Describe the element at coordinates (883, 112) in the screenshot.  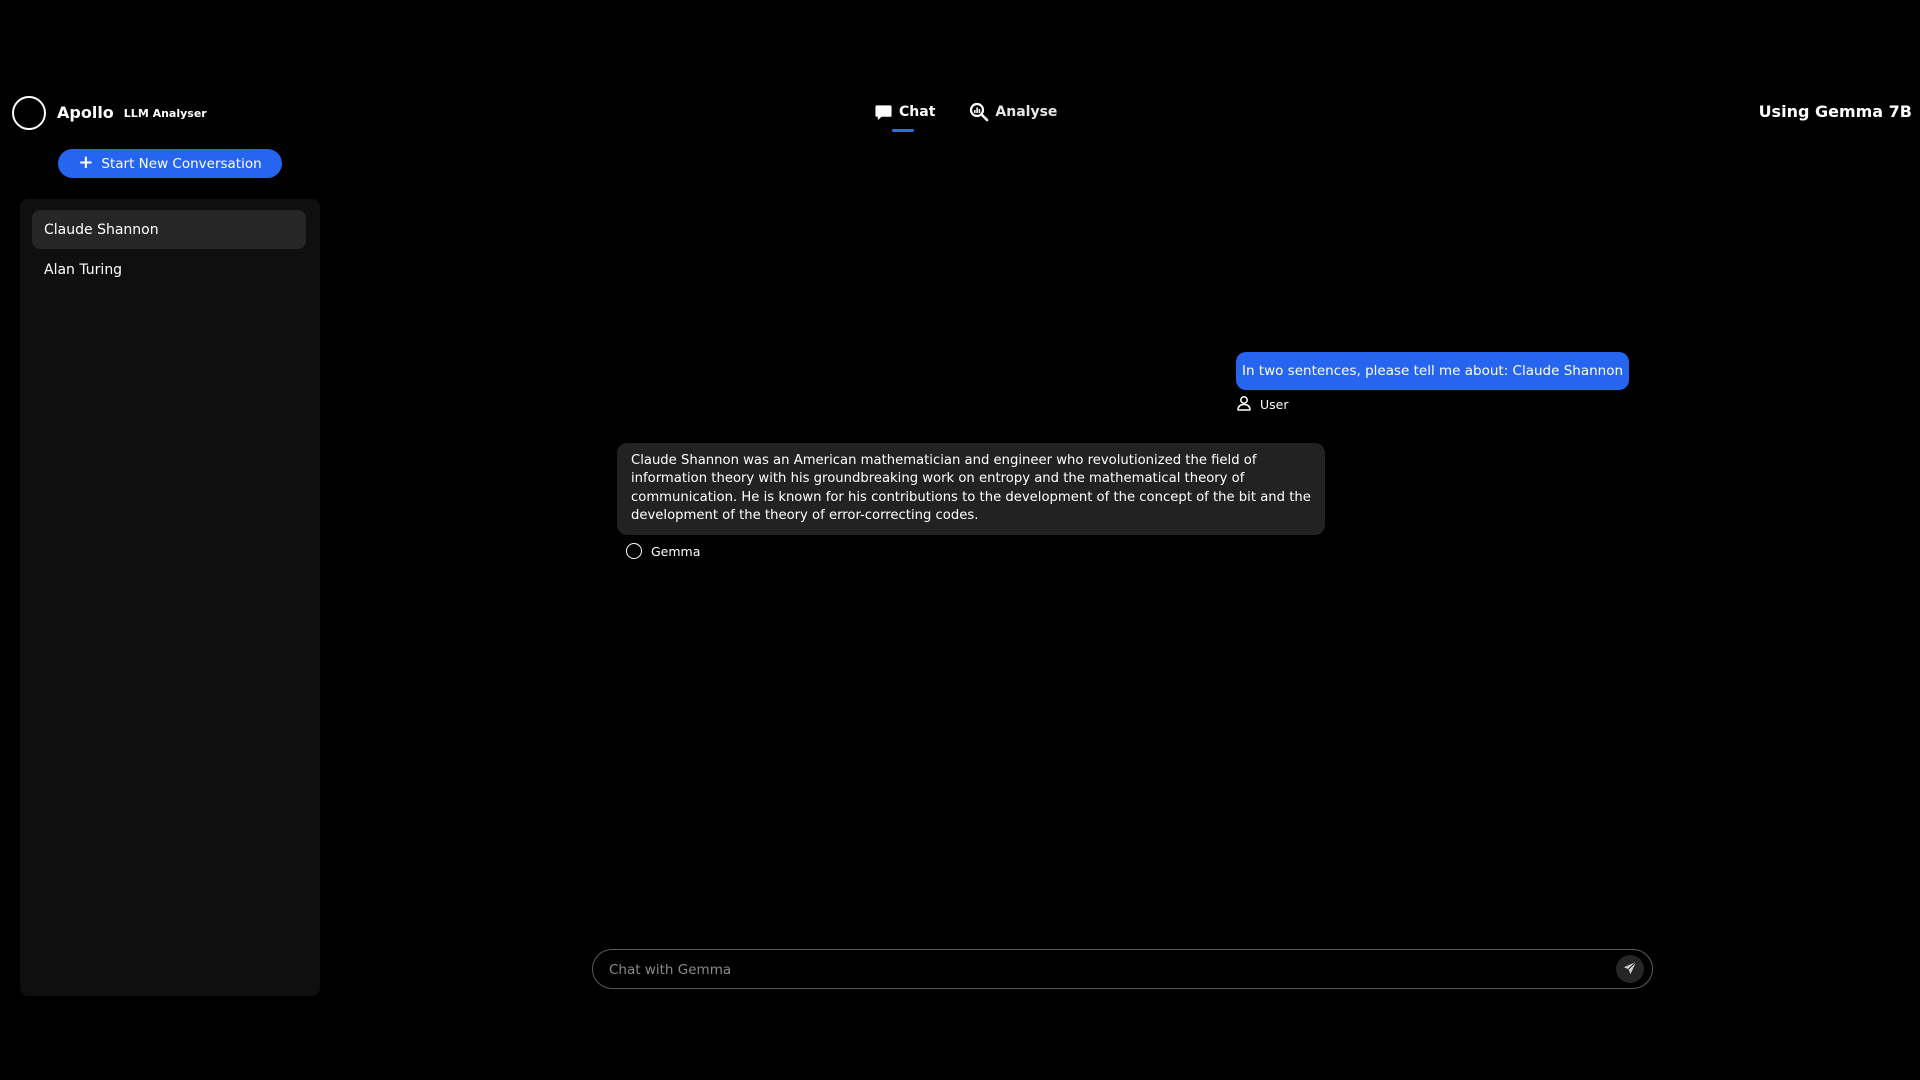
I see `chat-bubble-icon` at that location.